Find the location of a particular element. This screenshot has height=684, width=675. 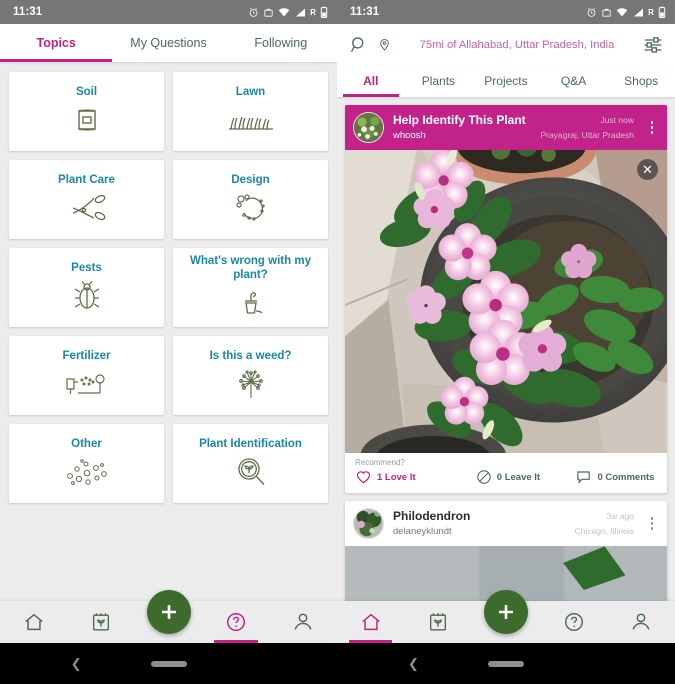

love-it-button: 1 Love It is located at coordinates (415, 477).